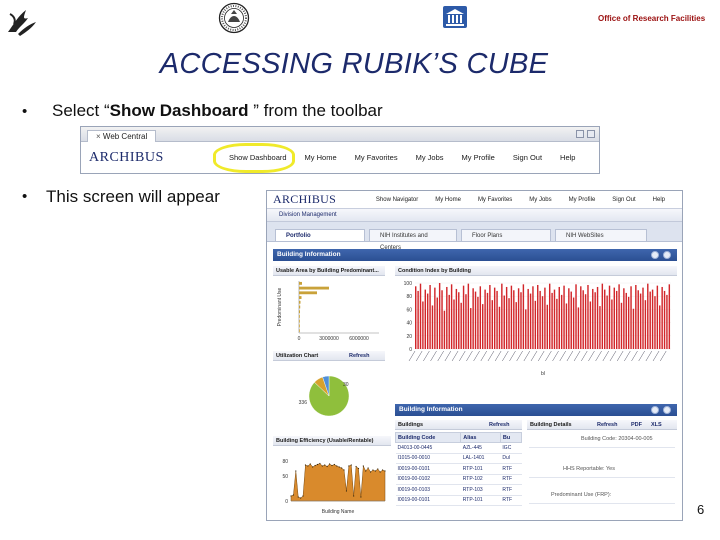  What do you see at coordinates (649, 18) in the screenshot?
I see `office-of-research-facilities-logo: Office of Research Facilities` at bounding box center [649, 18].